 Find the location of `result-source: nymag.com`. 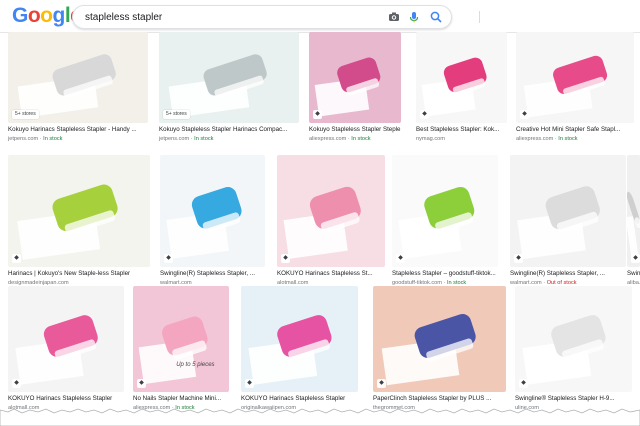

result-source: nymag.com is located at coordinates (461, 139).